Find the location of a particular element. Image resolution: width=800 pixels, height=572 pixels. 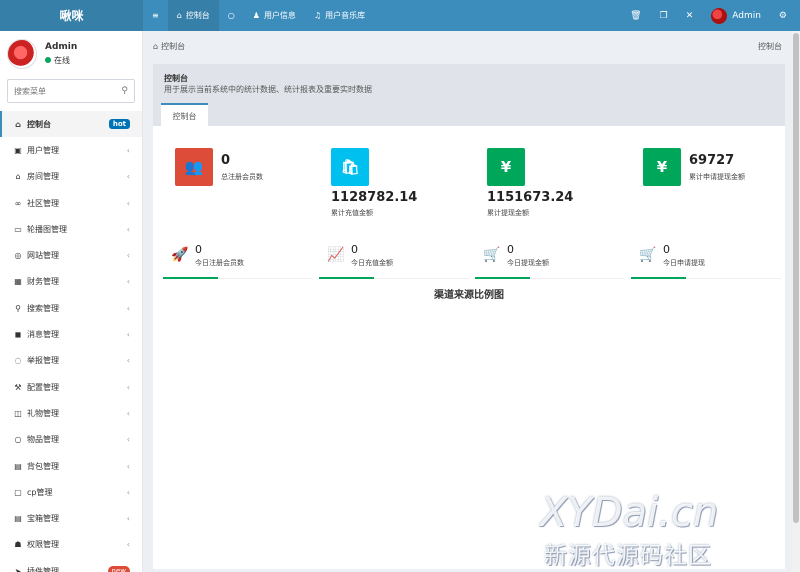

copy-button: ❐ is located at coordinates (664, 15).